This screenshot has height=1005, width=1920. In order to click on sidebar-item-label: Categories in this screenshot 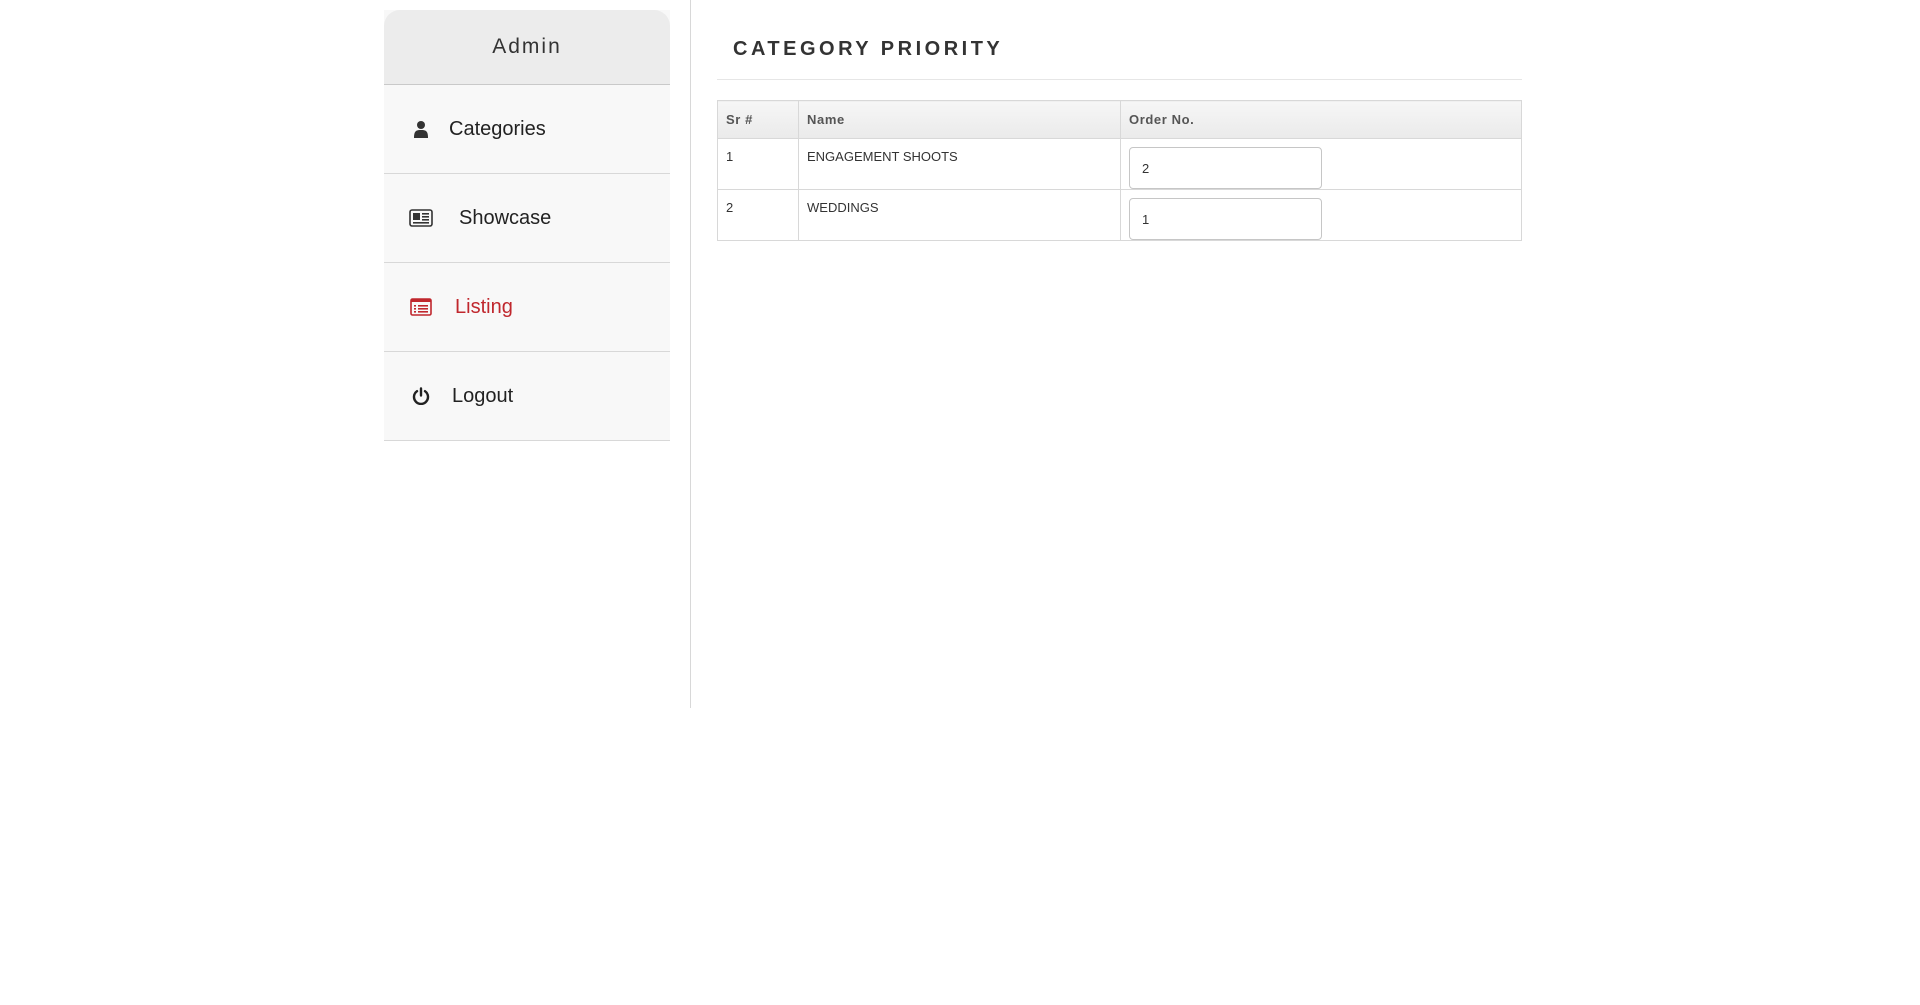, I will do `click(497, 128)`.